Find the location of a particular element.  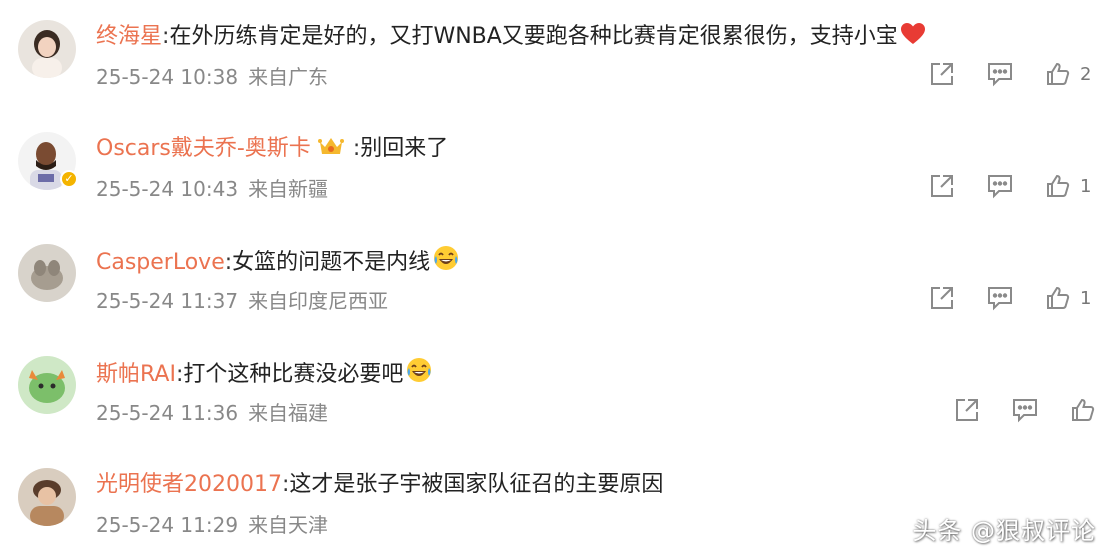

comment-meta: 25-5-24 10:38 来自广东 is located at coordinates (212, 77).